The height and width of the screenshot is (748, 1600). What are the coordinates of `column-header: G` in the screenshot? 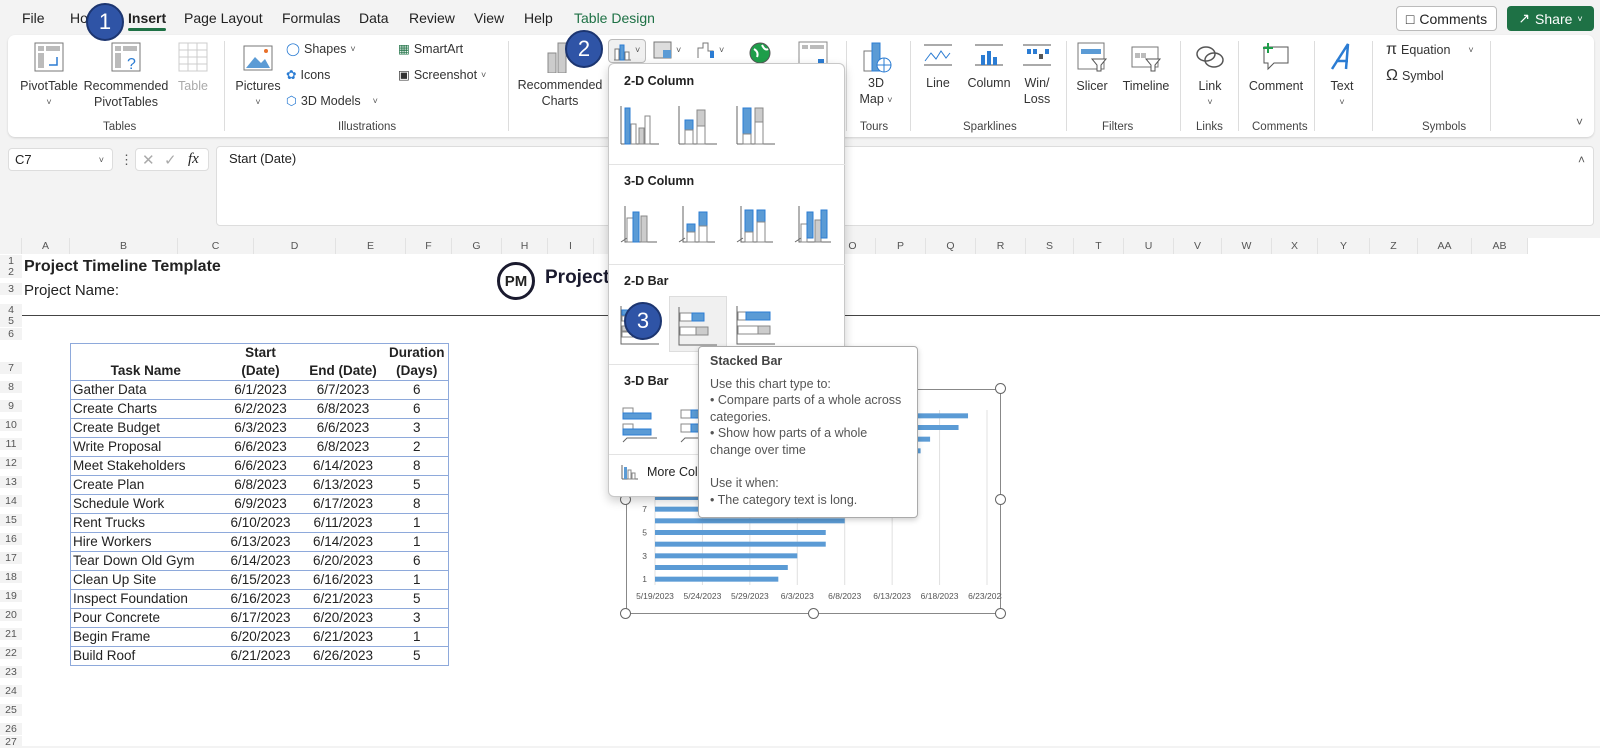 It's located at (477, 246).